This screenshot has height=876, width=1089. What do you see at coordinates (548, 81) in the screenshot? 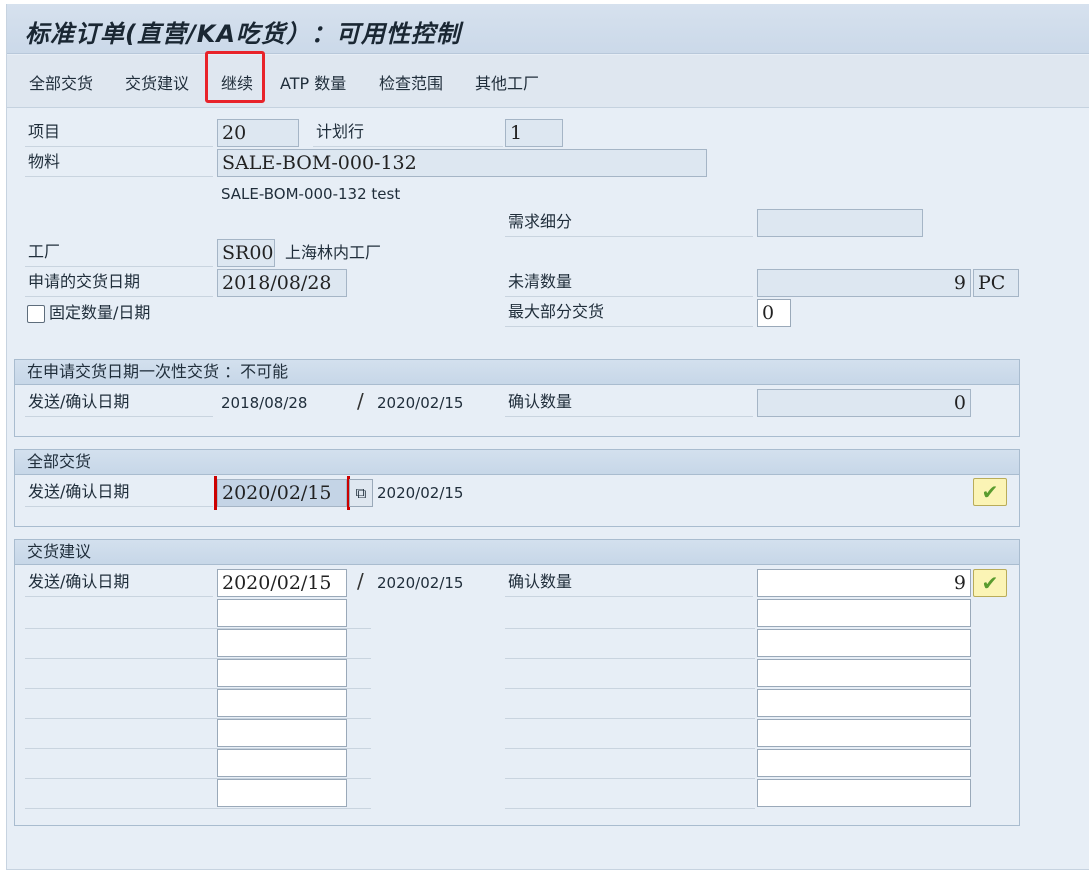
I see `toolbar: 全部交货 交货建议 继续 ATP 数量 检查范围 其他工厂` at bounding box center [548, 81].